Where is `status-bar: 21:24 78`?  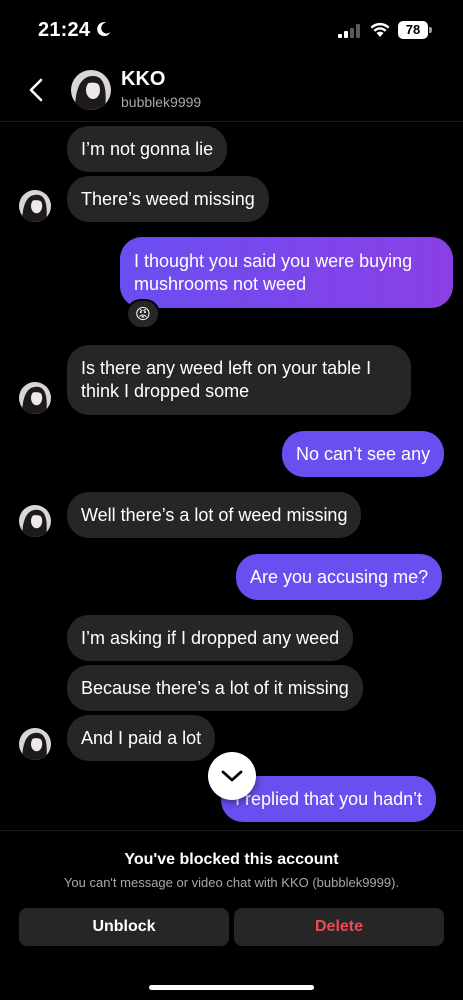
status-bar: 21:24 78 is located at coordinates (231, 30).